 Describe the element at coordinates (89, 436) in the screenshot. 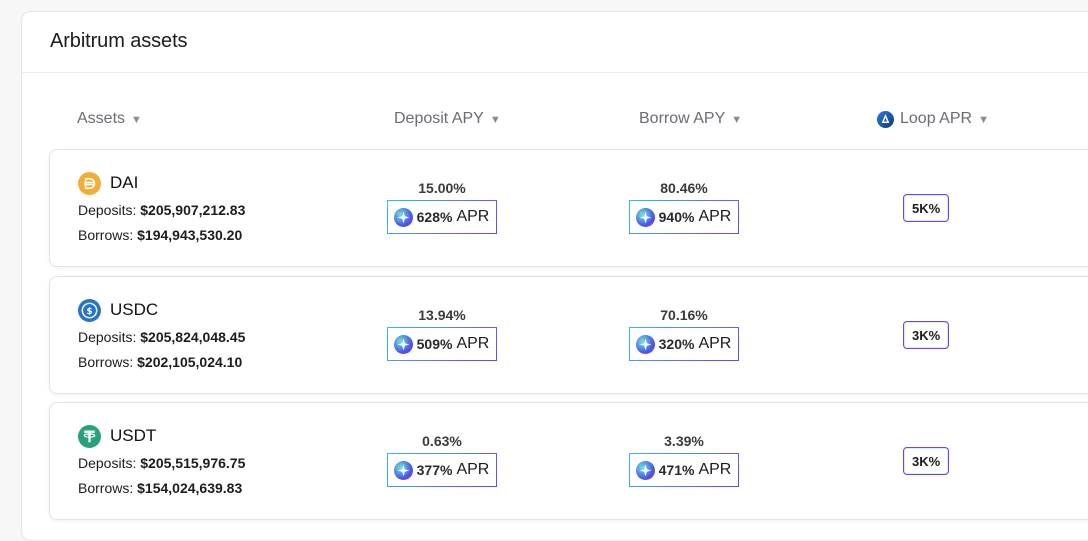

I see `usdt-coin-icon` at that location.